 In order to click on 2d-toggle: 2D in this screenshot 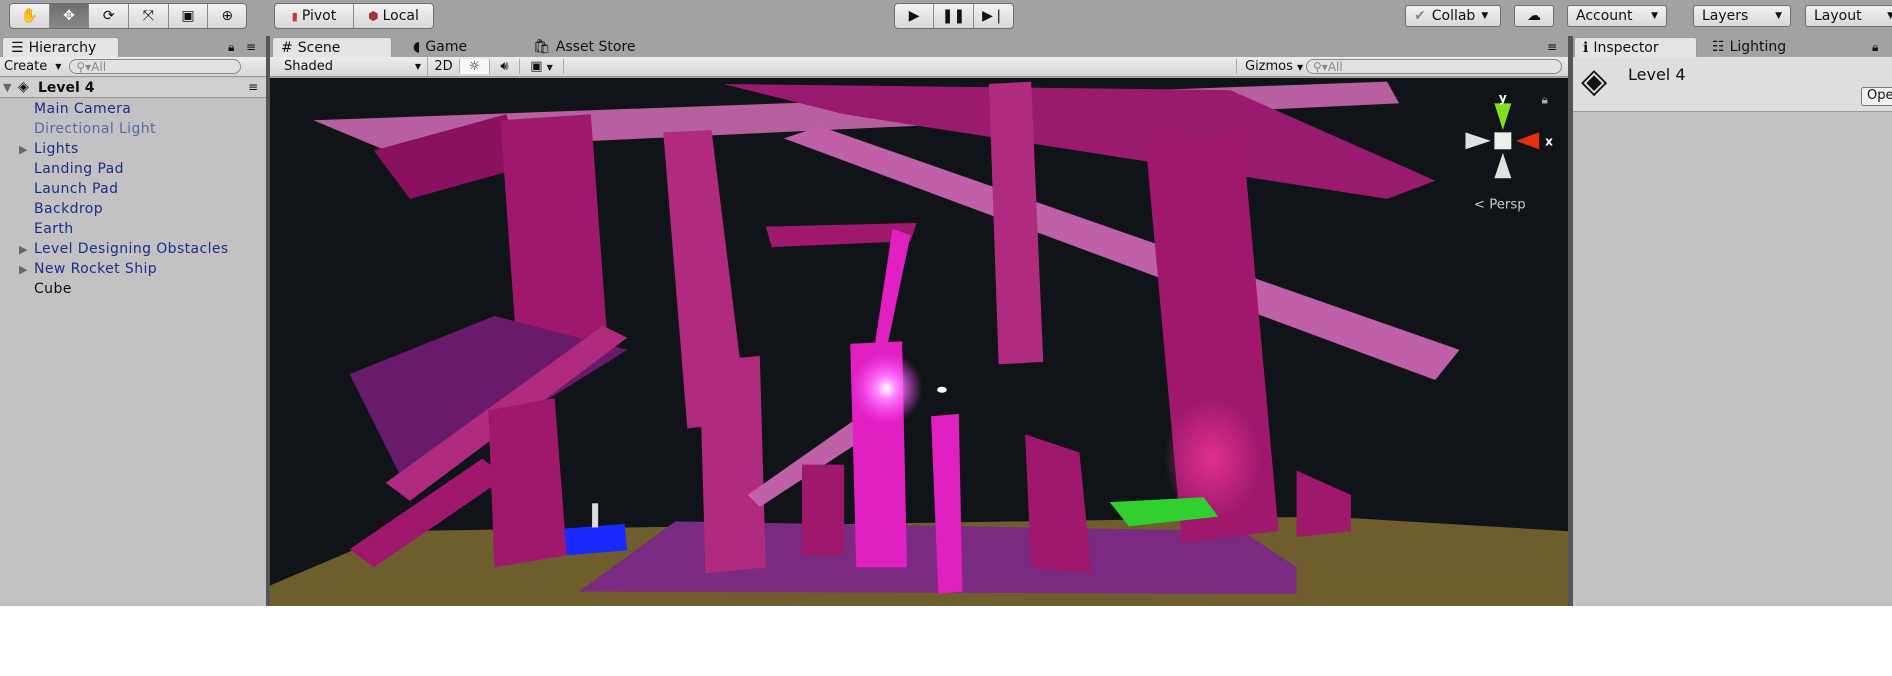, I will do `click(444, 66)`.